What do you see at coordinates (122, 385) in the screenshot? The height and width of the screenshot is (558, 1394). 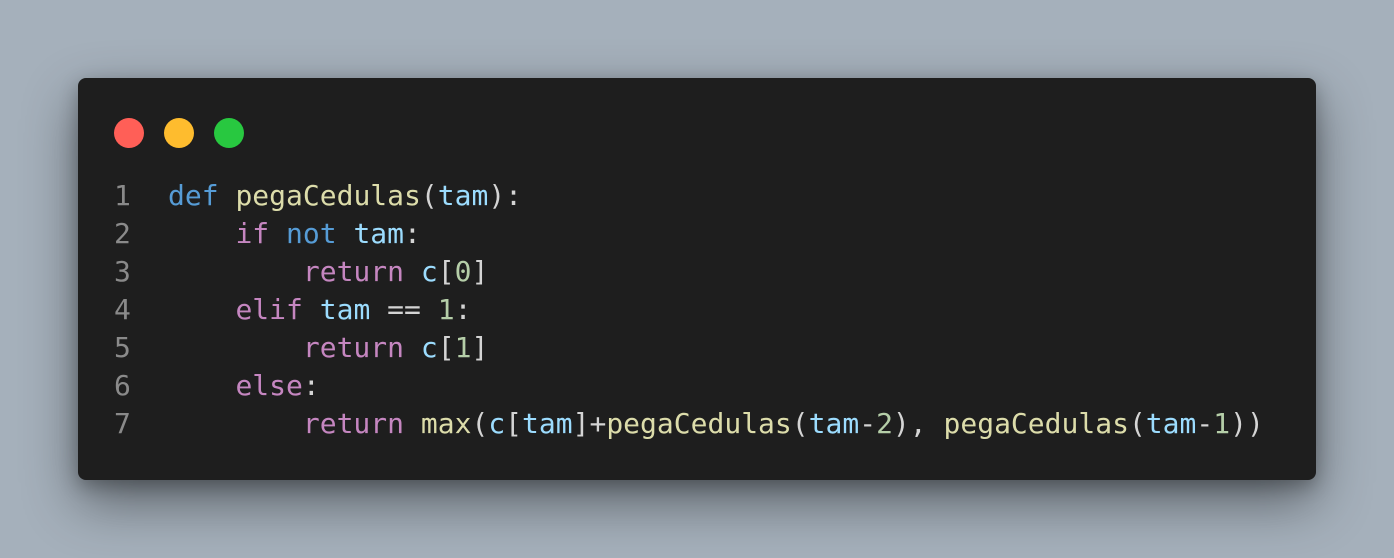 I see `line-number: 6` at bounding box center [122, 385].